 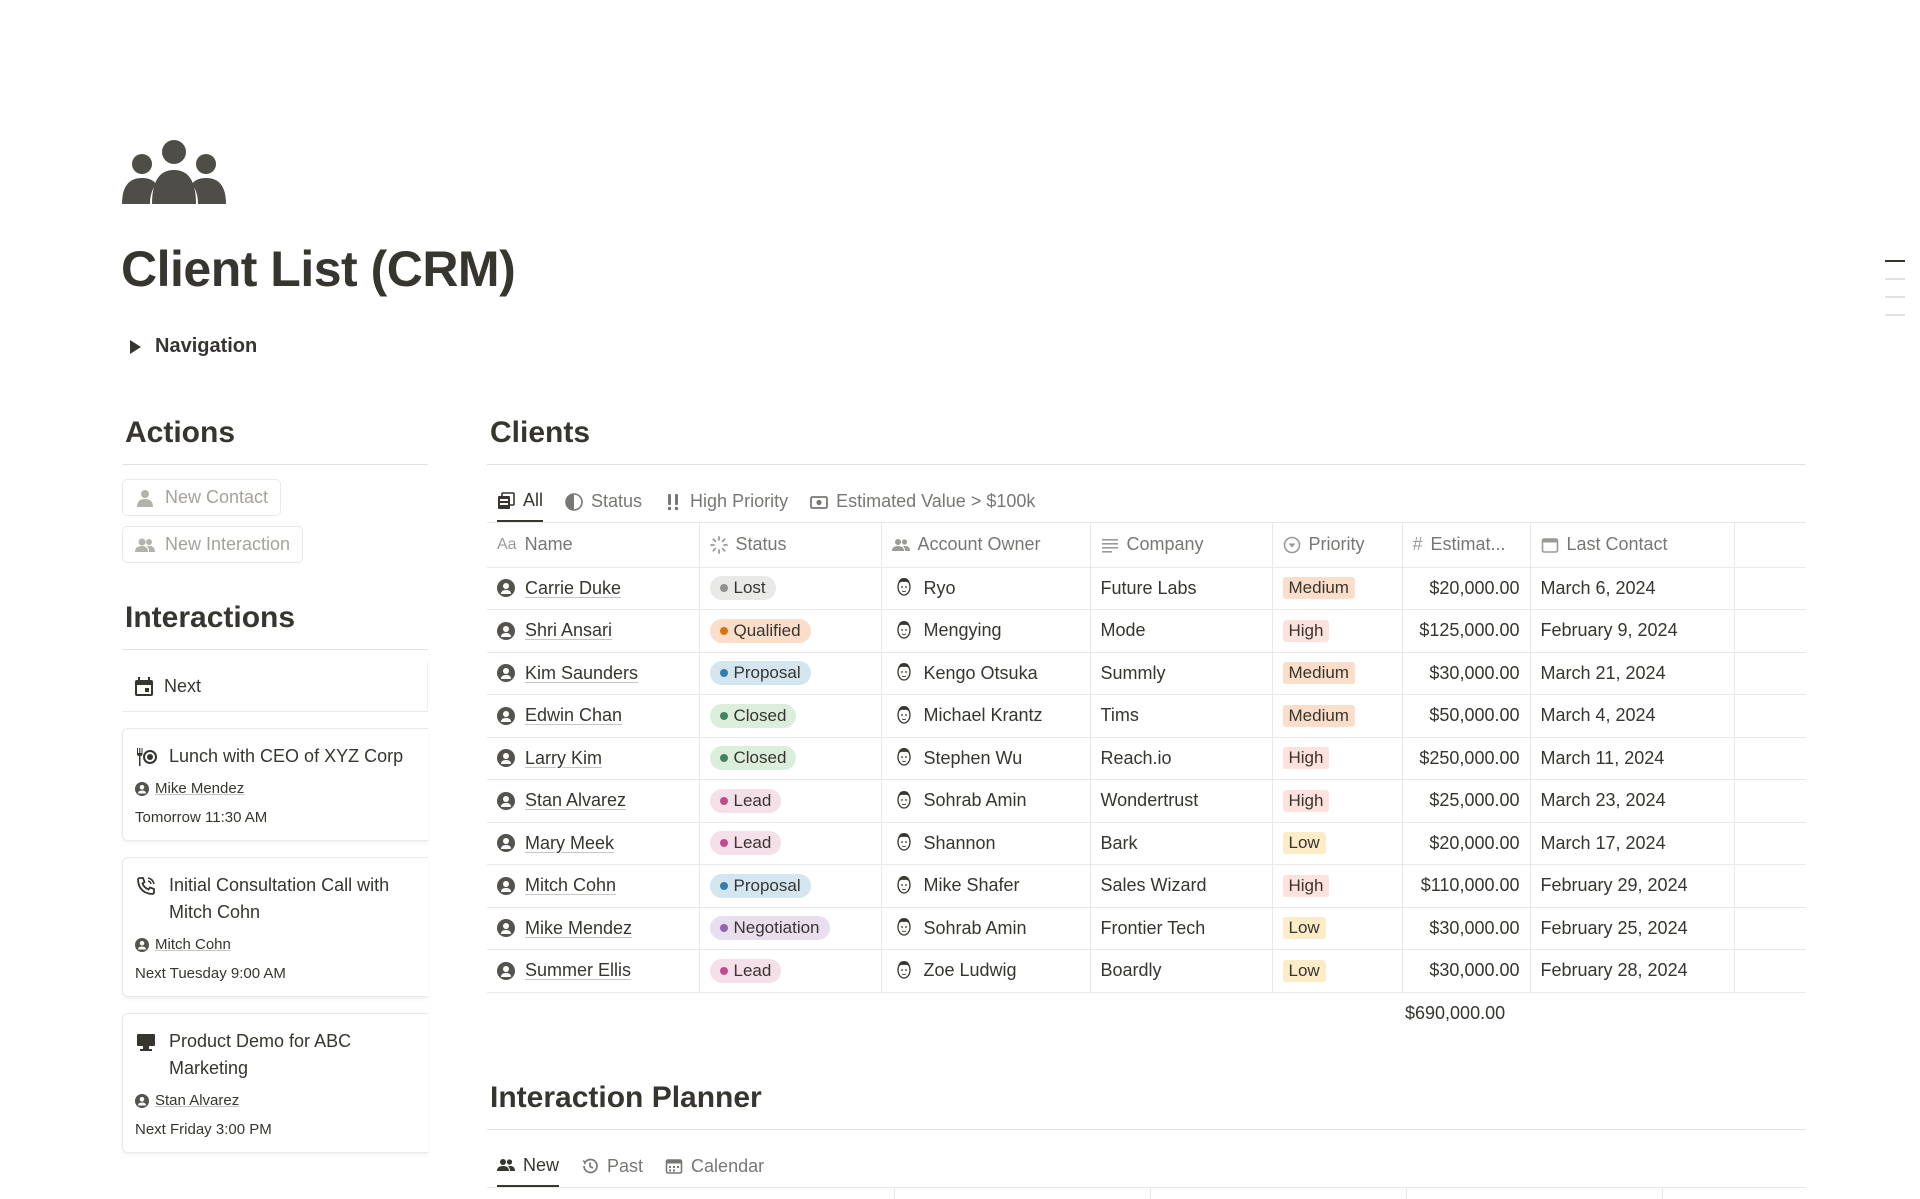 I want to click on column-header-status: Status, so click(x=790, y=545).